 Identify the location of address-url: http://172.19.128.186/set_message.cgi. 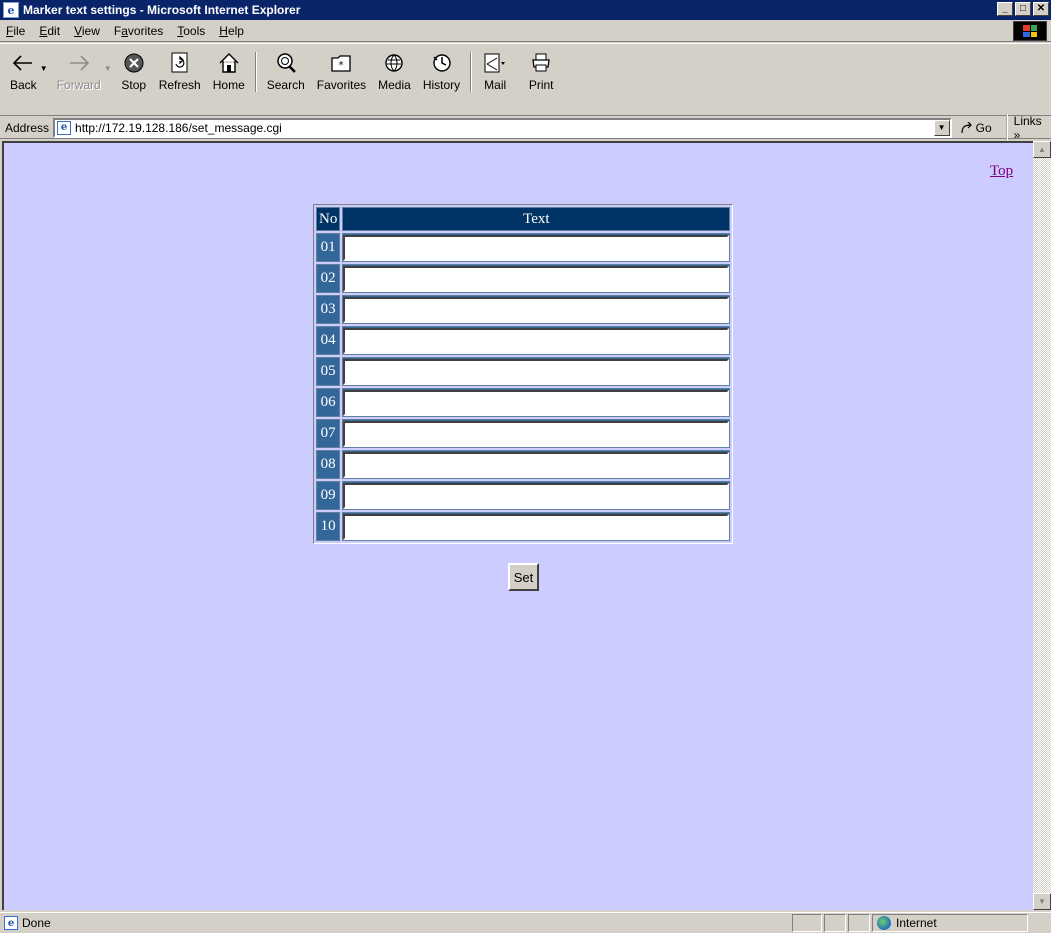
(178, 128).